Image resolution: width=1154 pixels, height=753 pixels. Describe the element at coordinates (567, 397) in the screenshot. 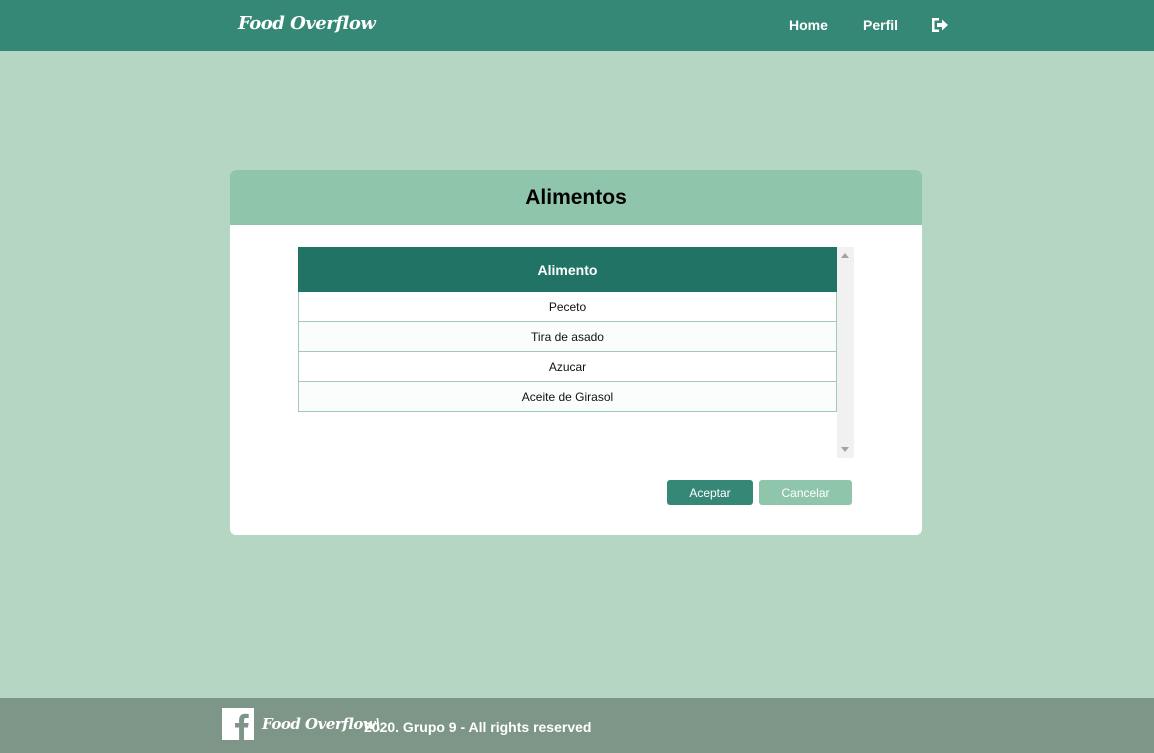

I see `table-row: Aceite de Girasol` at that location.